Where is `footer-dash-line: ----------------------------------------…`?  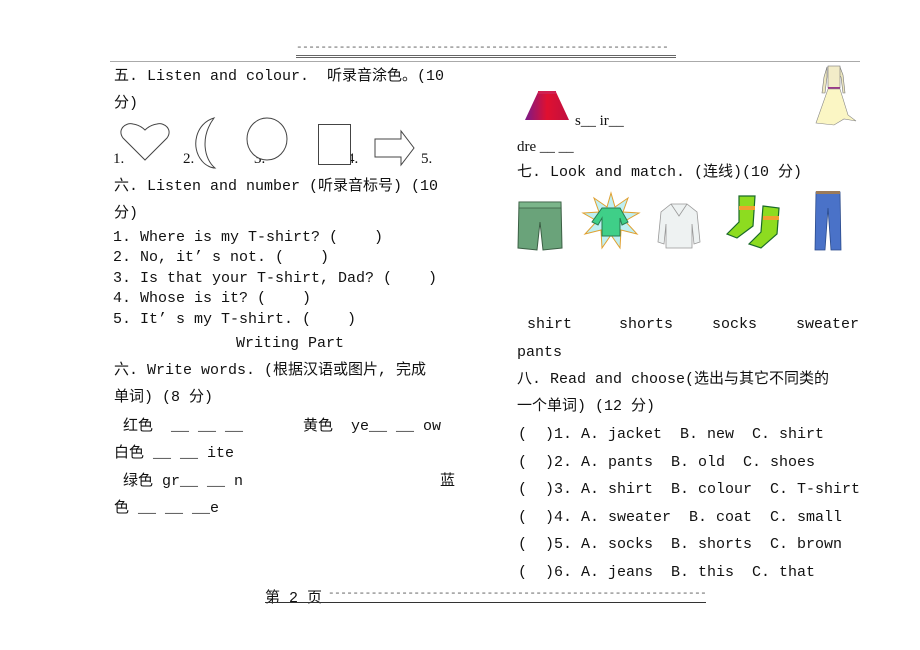 footer-dash-line: ----------------------------------------… is located at coordinates (517, 594).